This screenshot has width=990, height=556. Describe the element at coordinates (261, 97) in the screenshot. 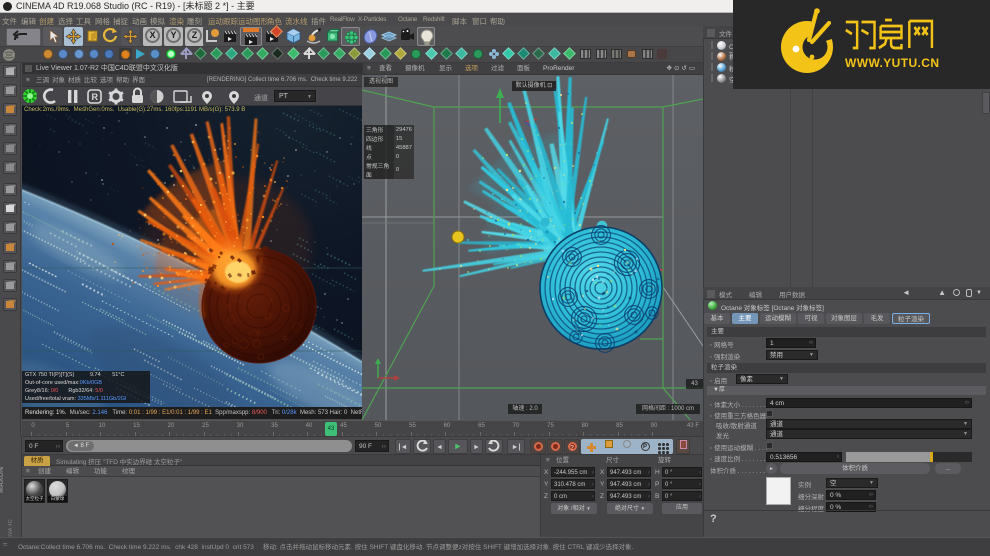

I see `svg-text: 通道` at that location.